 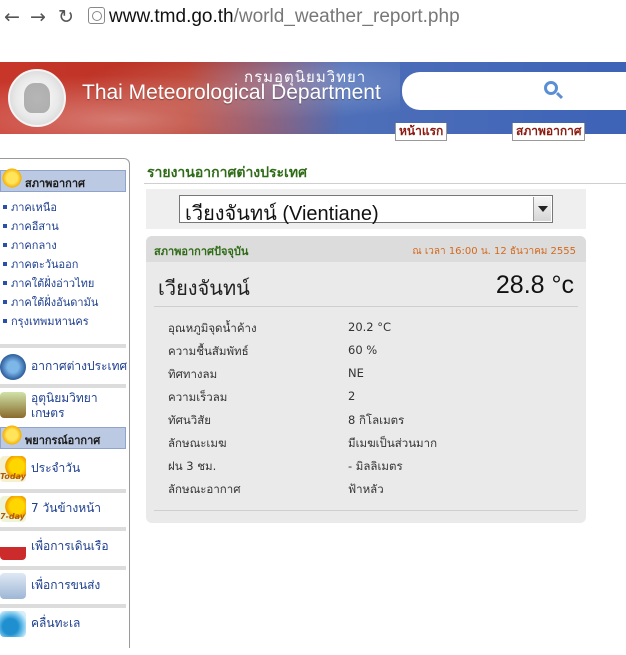 I want to click on detail-value: 20.2 °C, so click(x=370, y=327).